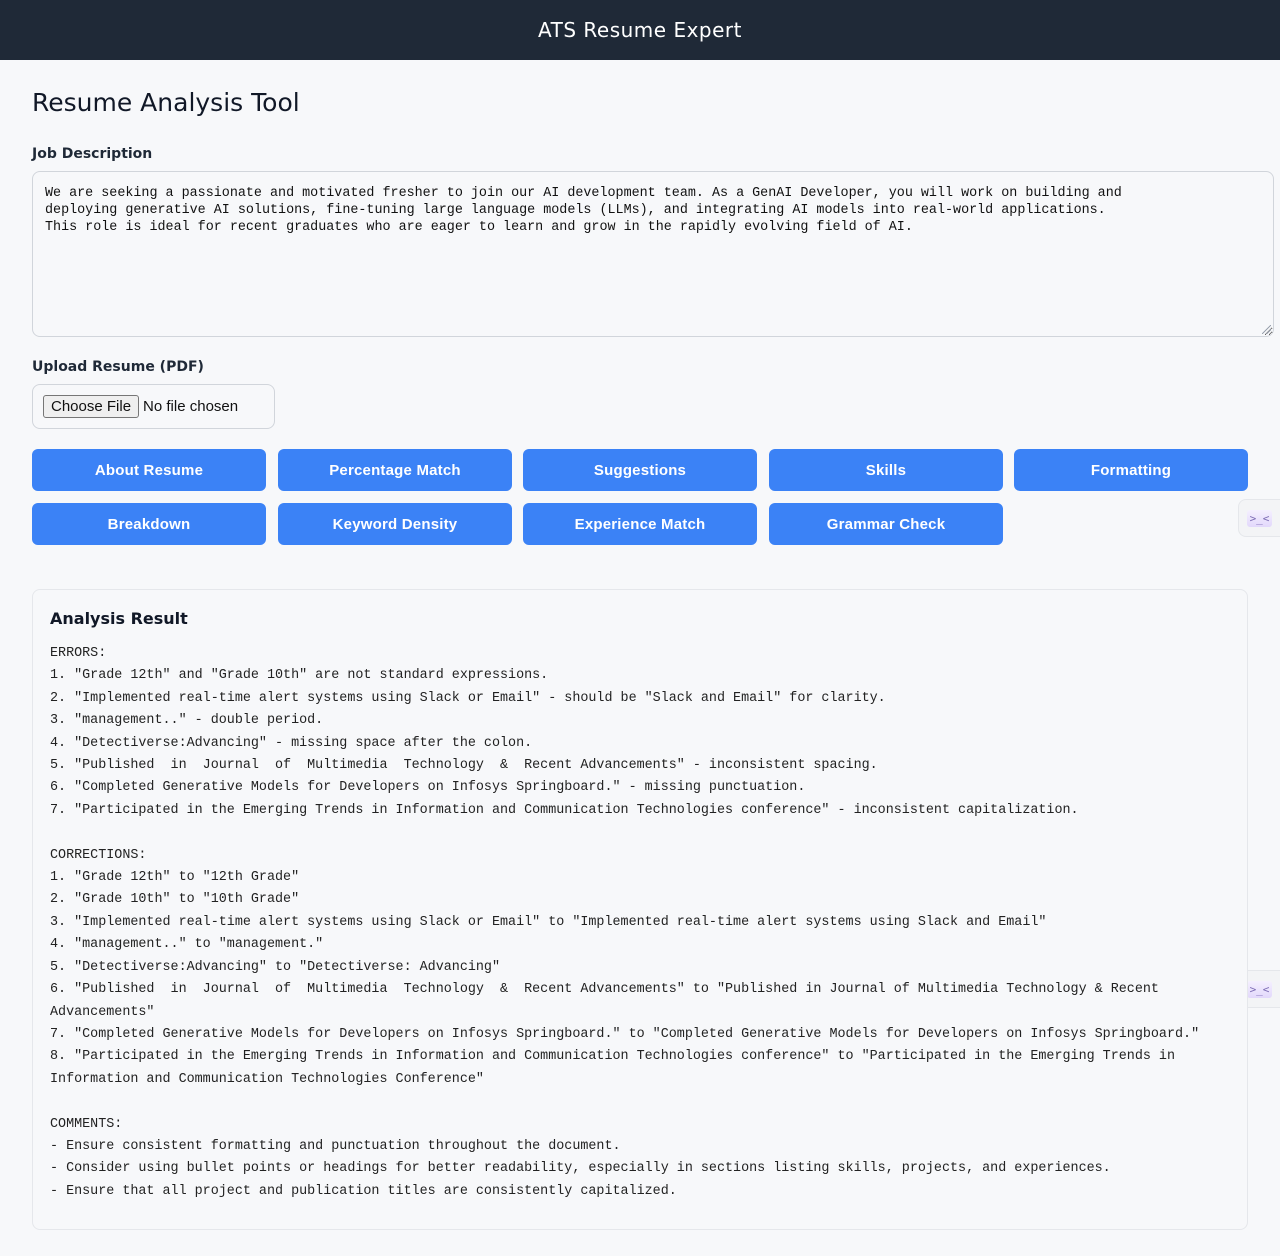  I want to click on side-widget-button: >_<, so click(1259, 518).